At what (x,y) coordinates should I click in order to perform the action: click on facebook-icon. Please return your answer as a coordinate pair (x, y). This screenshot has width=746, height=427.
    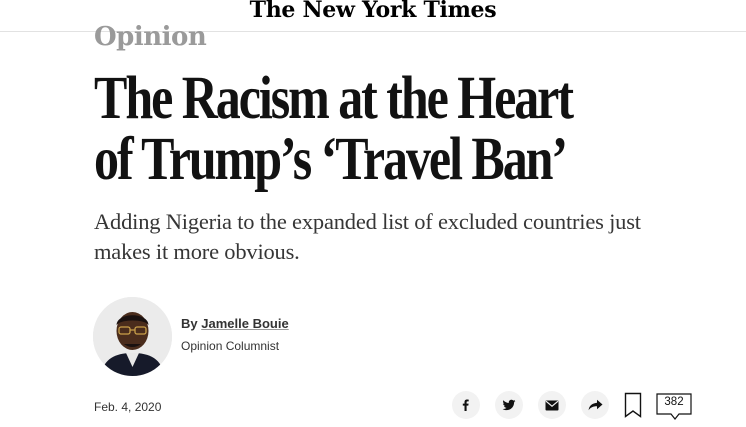
    Looking at the image, I should click on (465, 405).